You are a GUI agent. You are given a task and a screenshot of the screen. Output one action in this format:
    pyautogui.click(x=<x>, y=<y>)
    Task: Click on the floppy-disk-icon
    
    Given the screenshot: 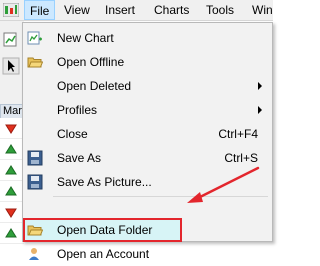 What is the action you would take?
    pyautogui.click(x=35, y=158)
    